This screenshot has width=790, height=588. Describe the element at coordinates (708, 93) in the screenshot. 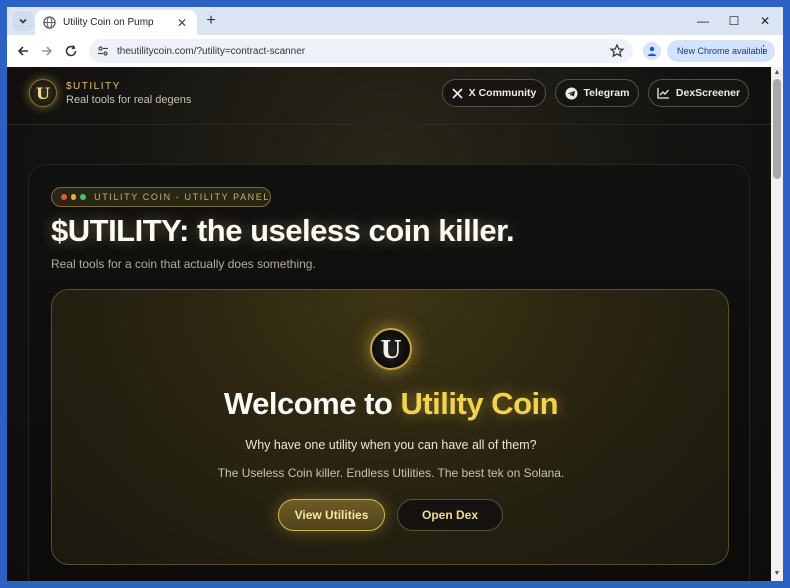

I see `dexscreener-label: DexScreener` at that location.